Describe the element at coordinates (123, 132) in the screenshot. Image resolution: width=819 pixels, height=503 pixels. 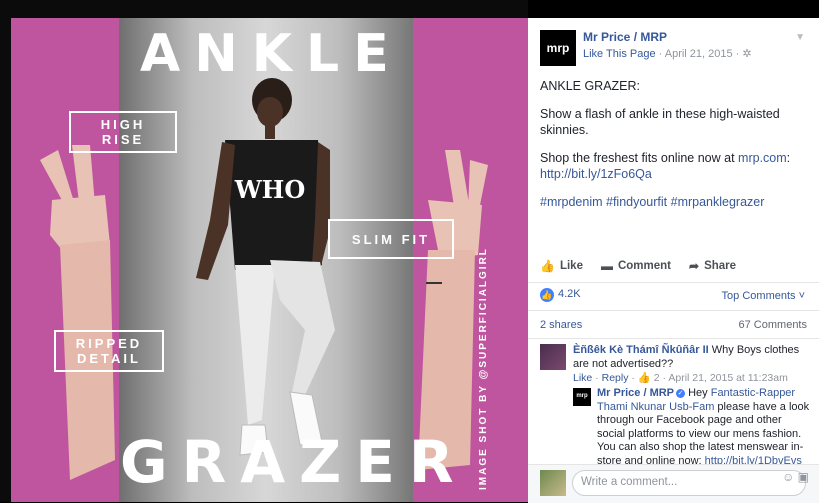
I see `tag-high-rise: HIGH RISE` at that location.